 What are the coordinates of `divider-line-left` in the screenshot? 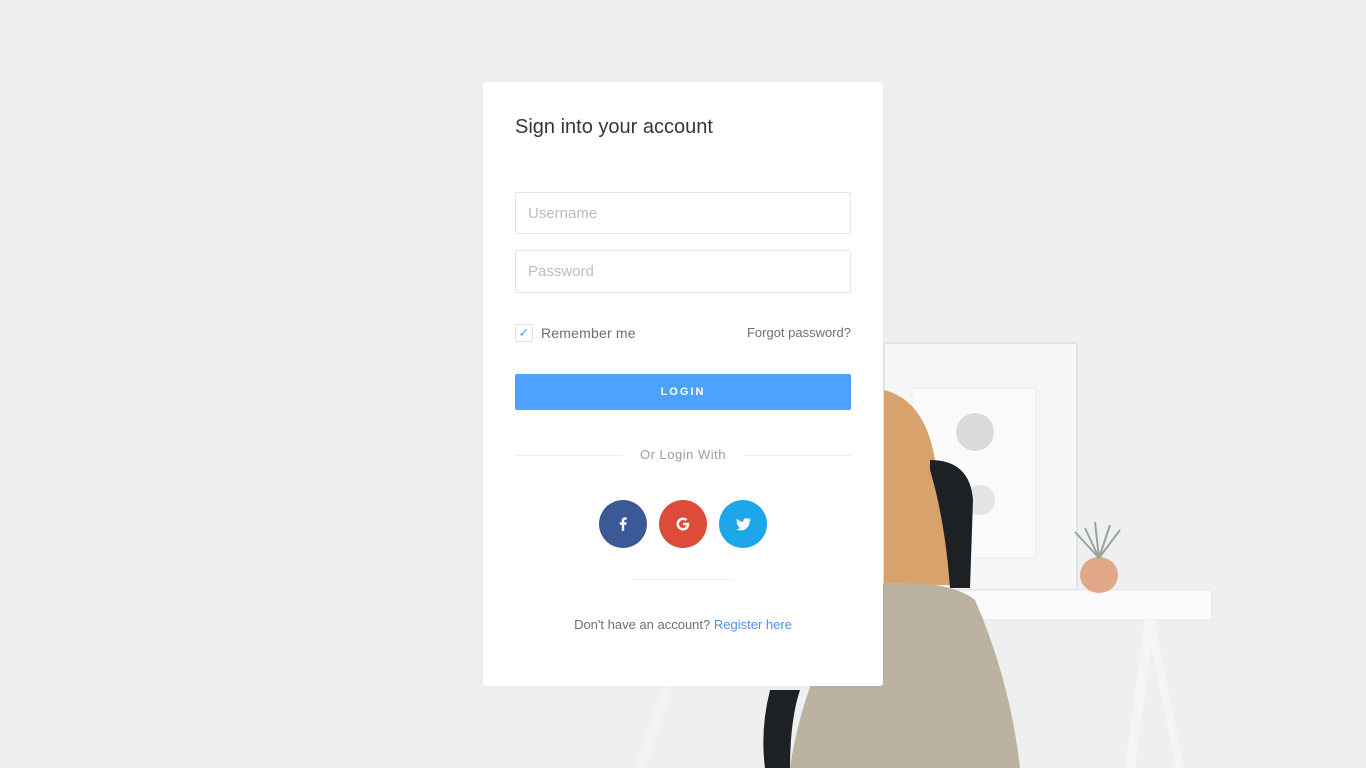 It's located at (569, 455).